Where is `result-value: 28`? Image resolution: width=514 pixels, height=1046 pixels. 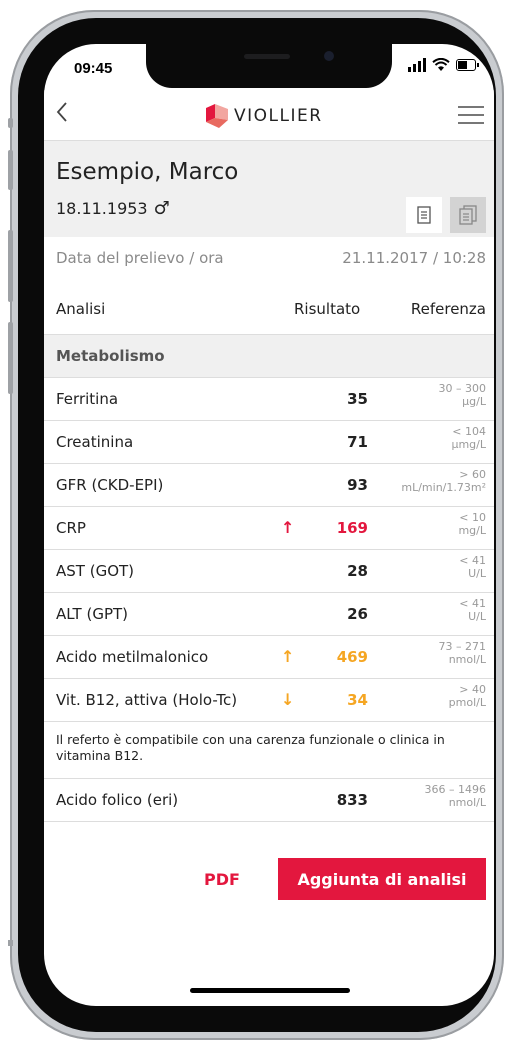 result-value: 28 is located at coordinates (357, 571).